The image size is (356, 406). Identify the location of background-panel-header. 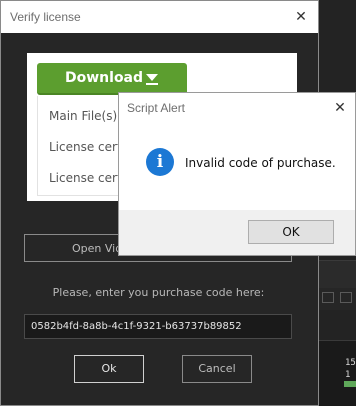
(337, 274).